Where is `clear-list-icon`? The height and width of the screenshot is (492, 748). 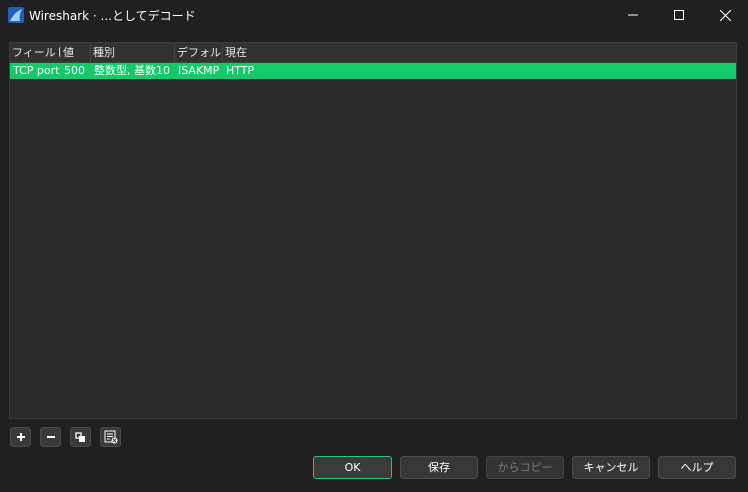
clear-list-icon is located at coordinates (110, 437).